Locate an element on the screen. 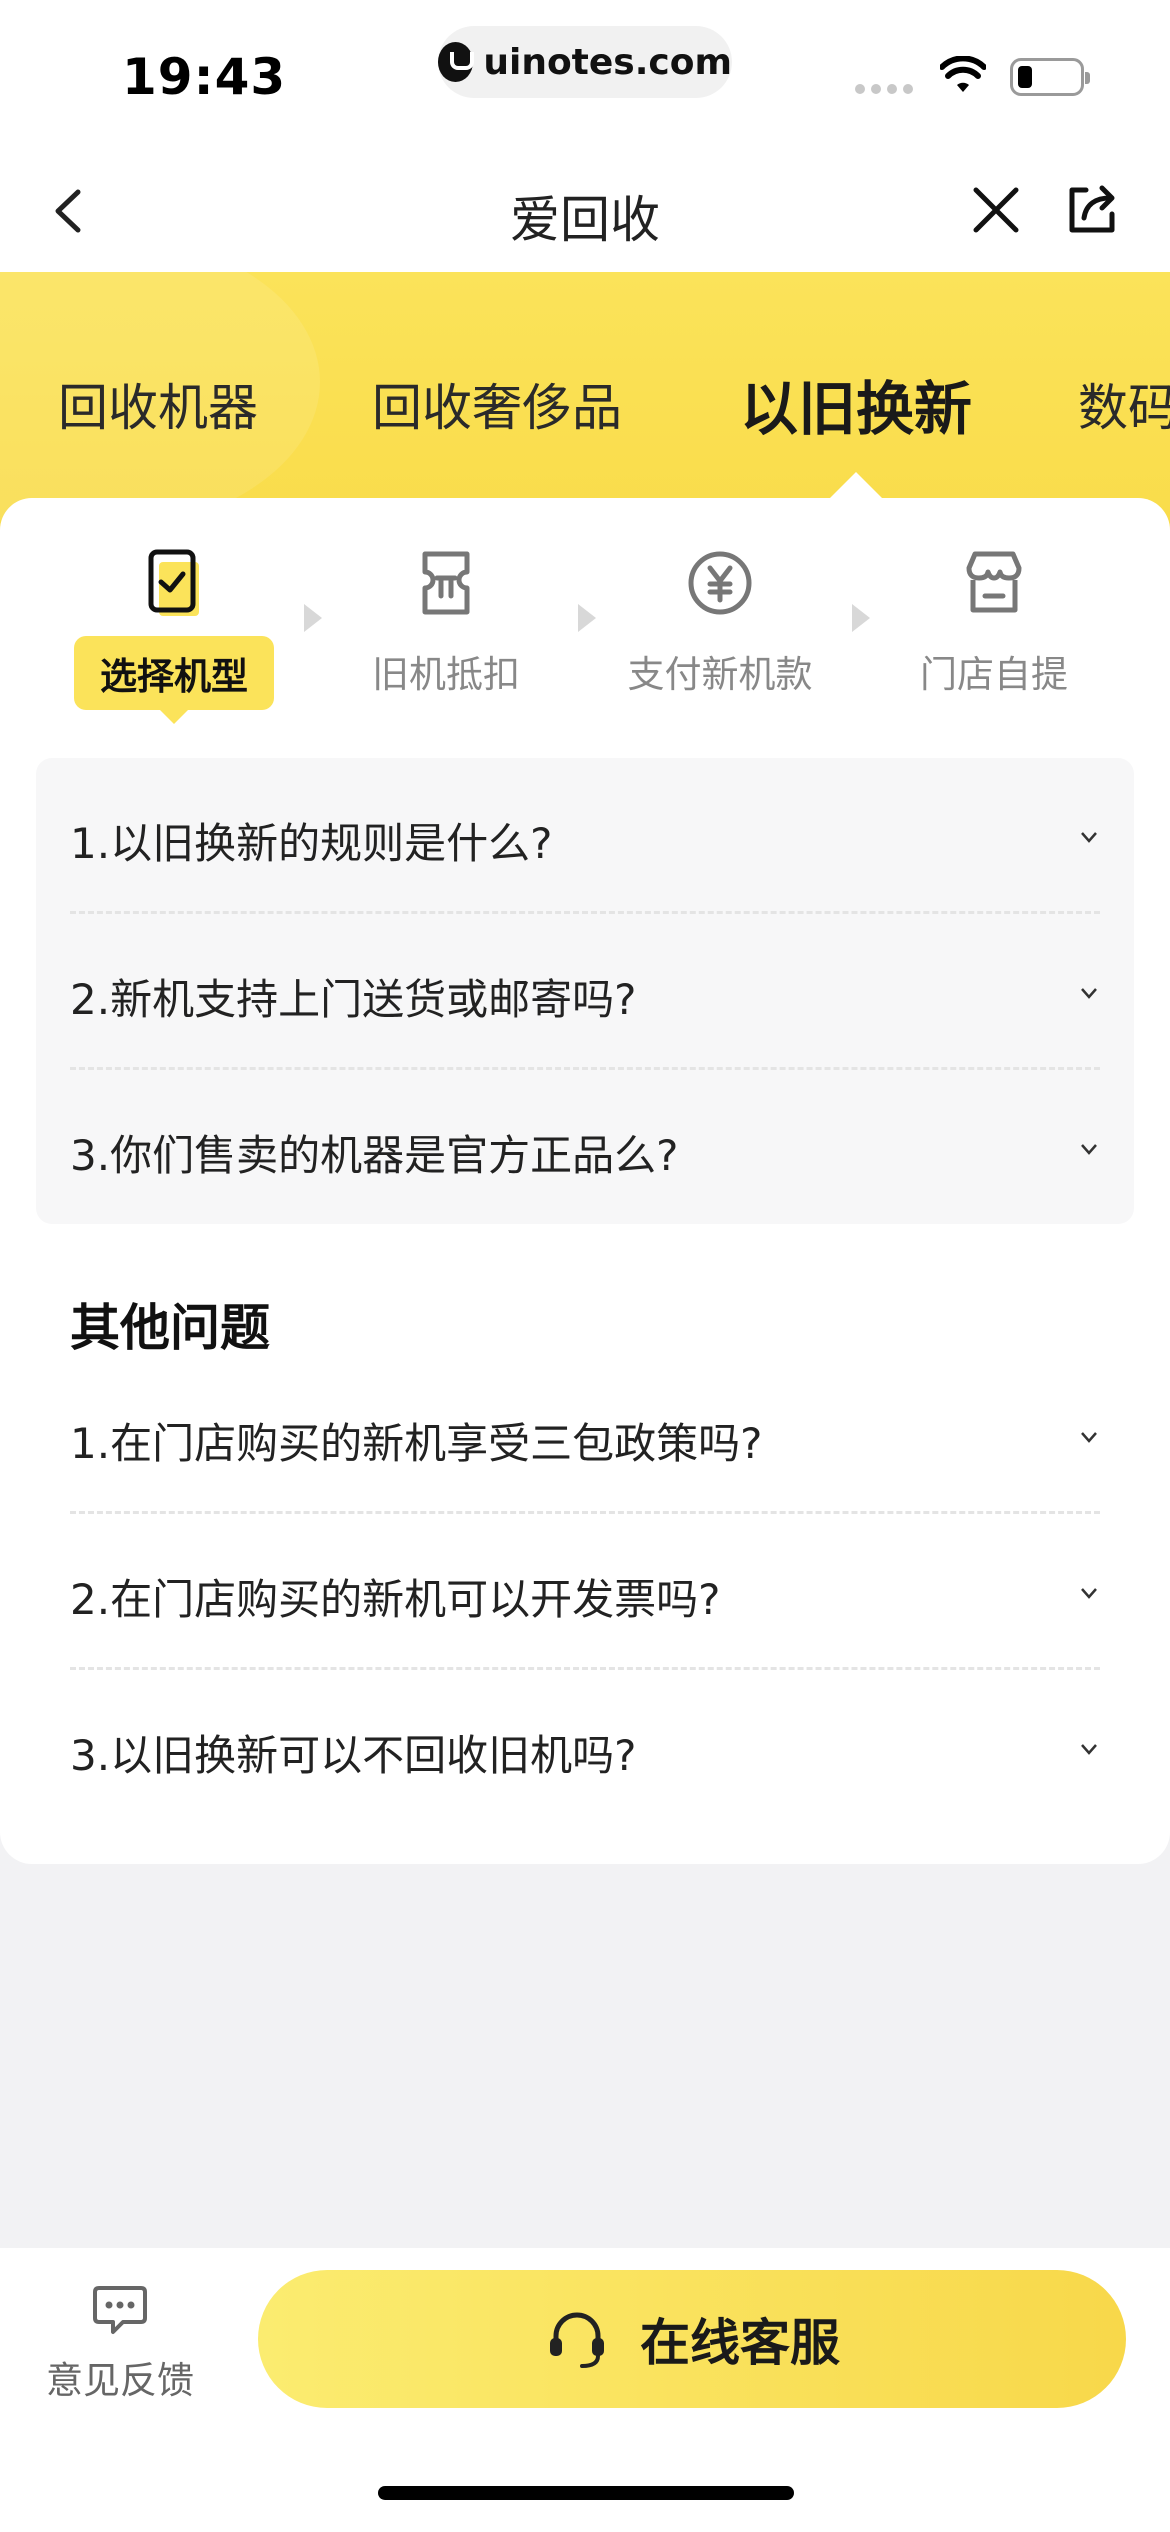 The width and height of the screenshot is (1170, 2532). active-tab-pointer is located at coordinates (856, 485).